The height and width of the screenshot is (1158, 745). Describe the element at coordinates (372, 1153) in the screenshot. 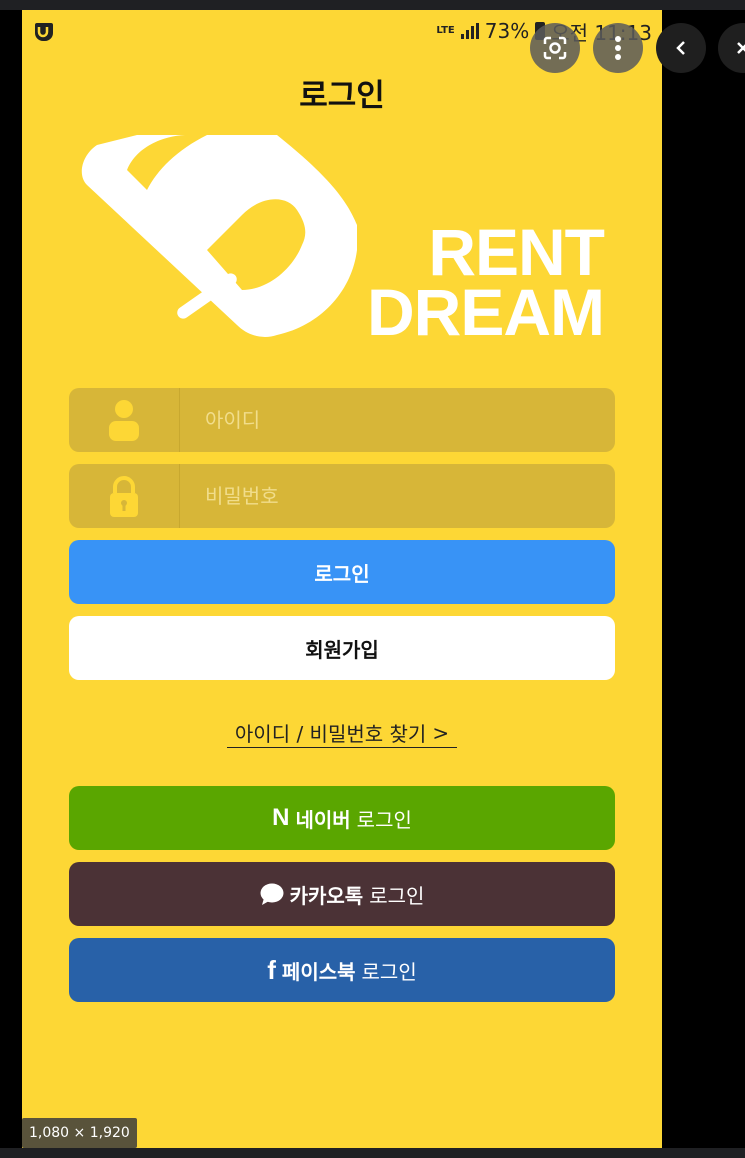

I see `viewer-bottom-bar` at that location.